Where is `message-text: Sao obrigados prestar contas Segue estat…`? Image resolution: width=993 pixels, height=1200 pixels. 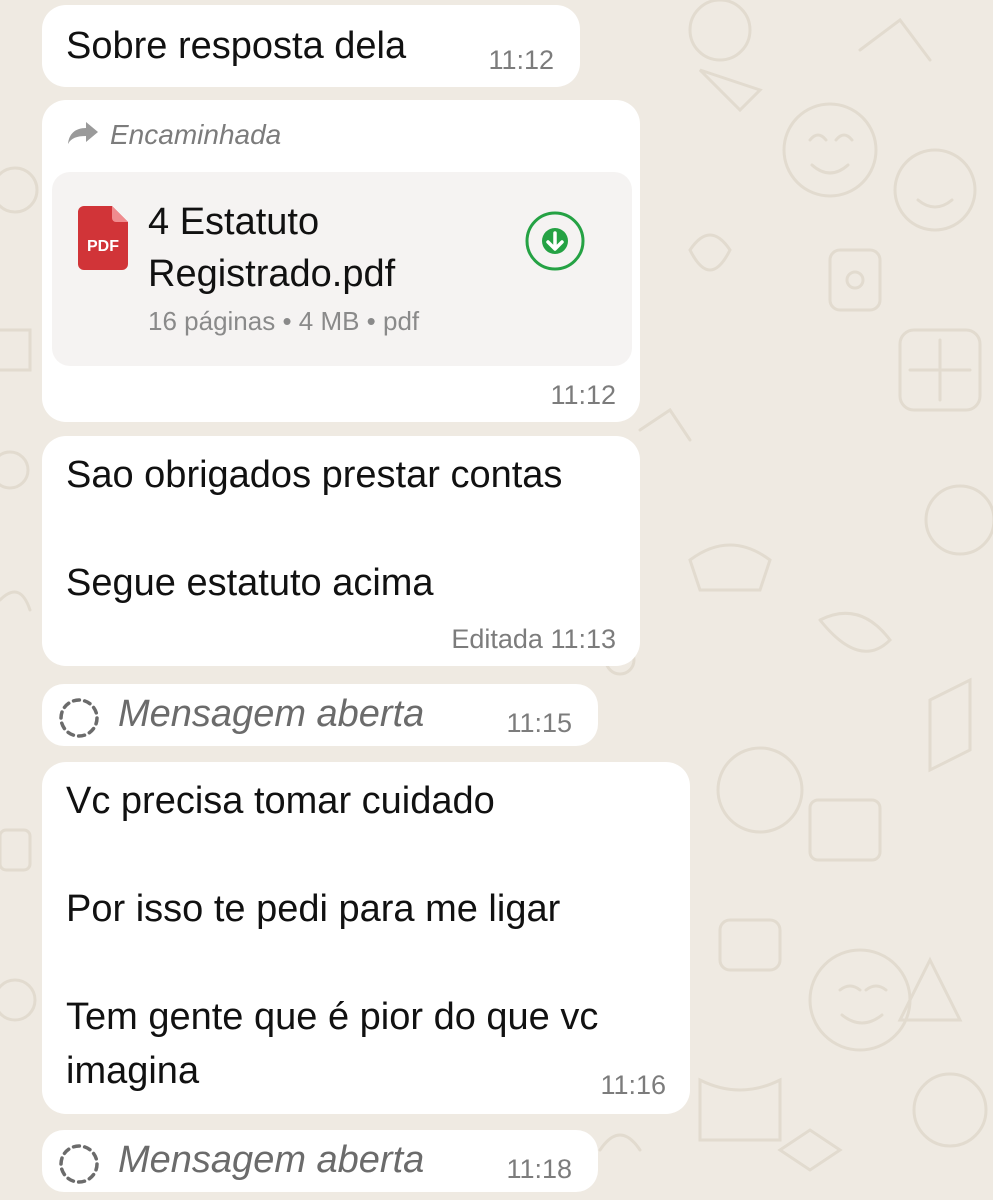
message-text: Sao obrigados prestar contas Segue estat… is located at coordinates (314, 529).